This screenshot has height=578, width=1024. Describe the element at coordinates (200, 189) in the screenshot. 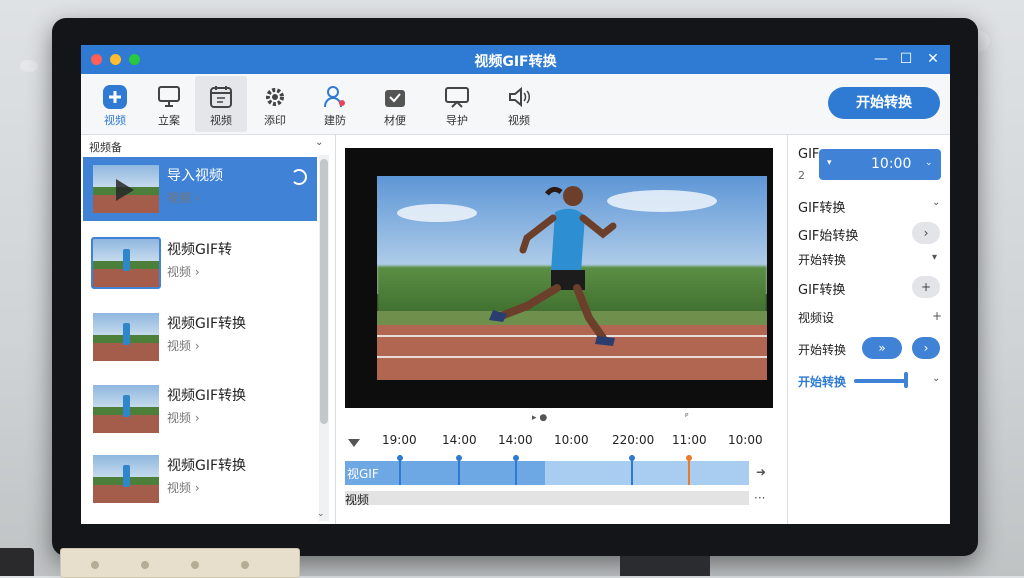

I see `list-item: 导入视频 视频 ›` at that location.